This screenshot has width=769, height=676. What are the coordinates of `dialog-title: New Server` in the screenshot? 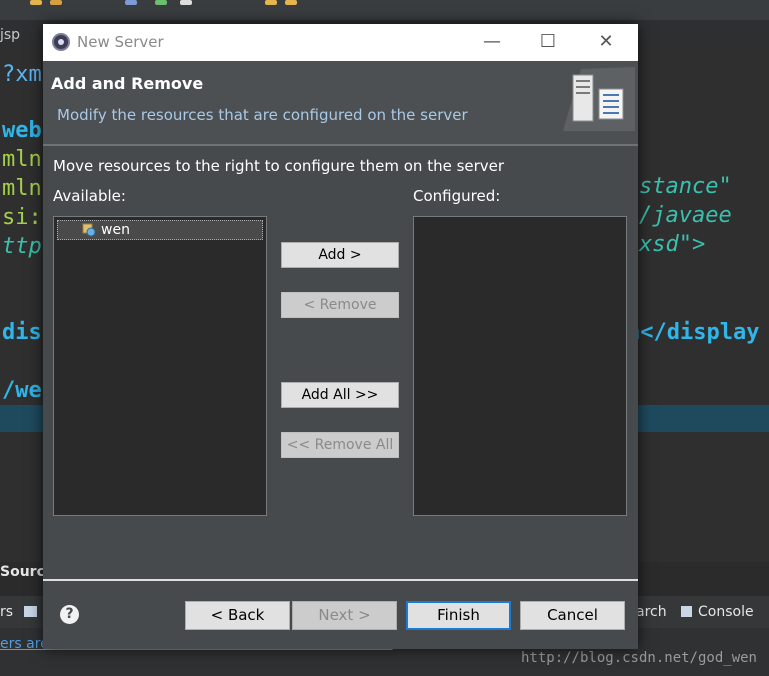 It's located at (120, 42).